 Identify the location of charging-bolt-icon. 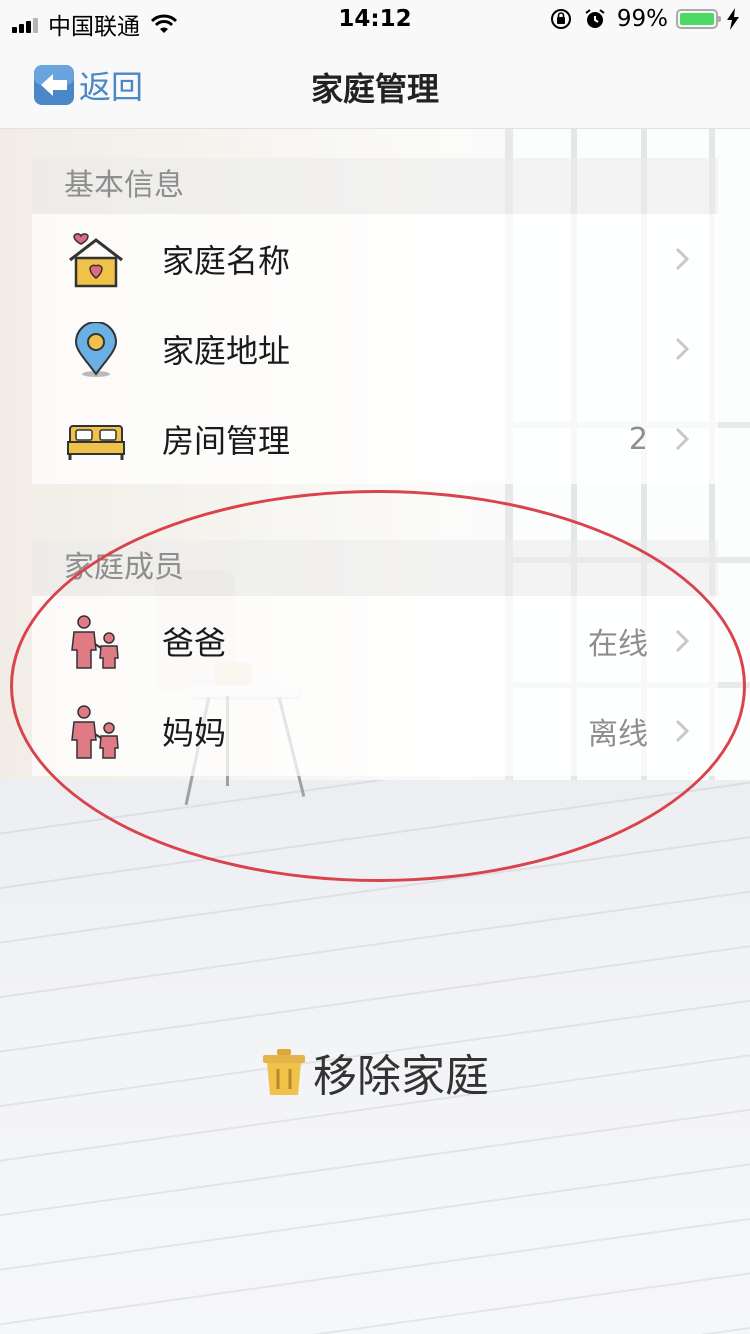
(733, 19).